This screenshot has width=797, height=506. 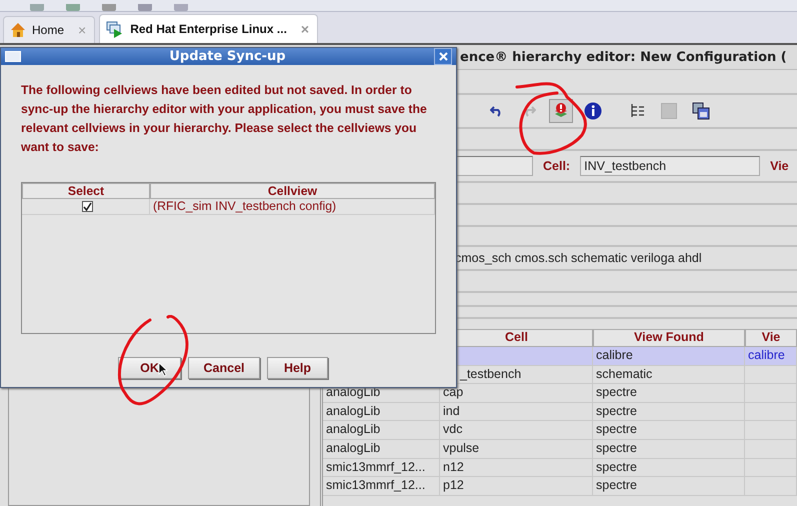 What do you see at coordinates (461, 447) in the screenshot?
I see `table-cell: vpulse` at bounding box center [461, 447].